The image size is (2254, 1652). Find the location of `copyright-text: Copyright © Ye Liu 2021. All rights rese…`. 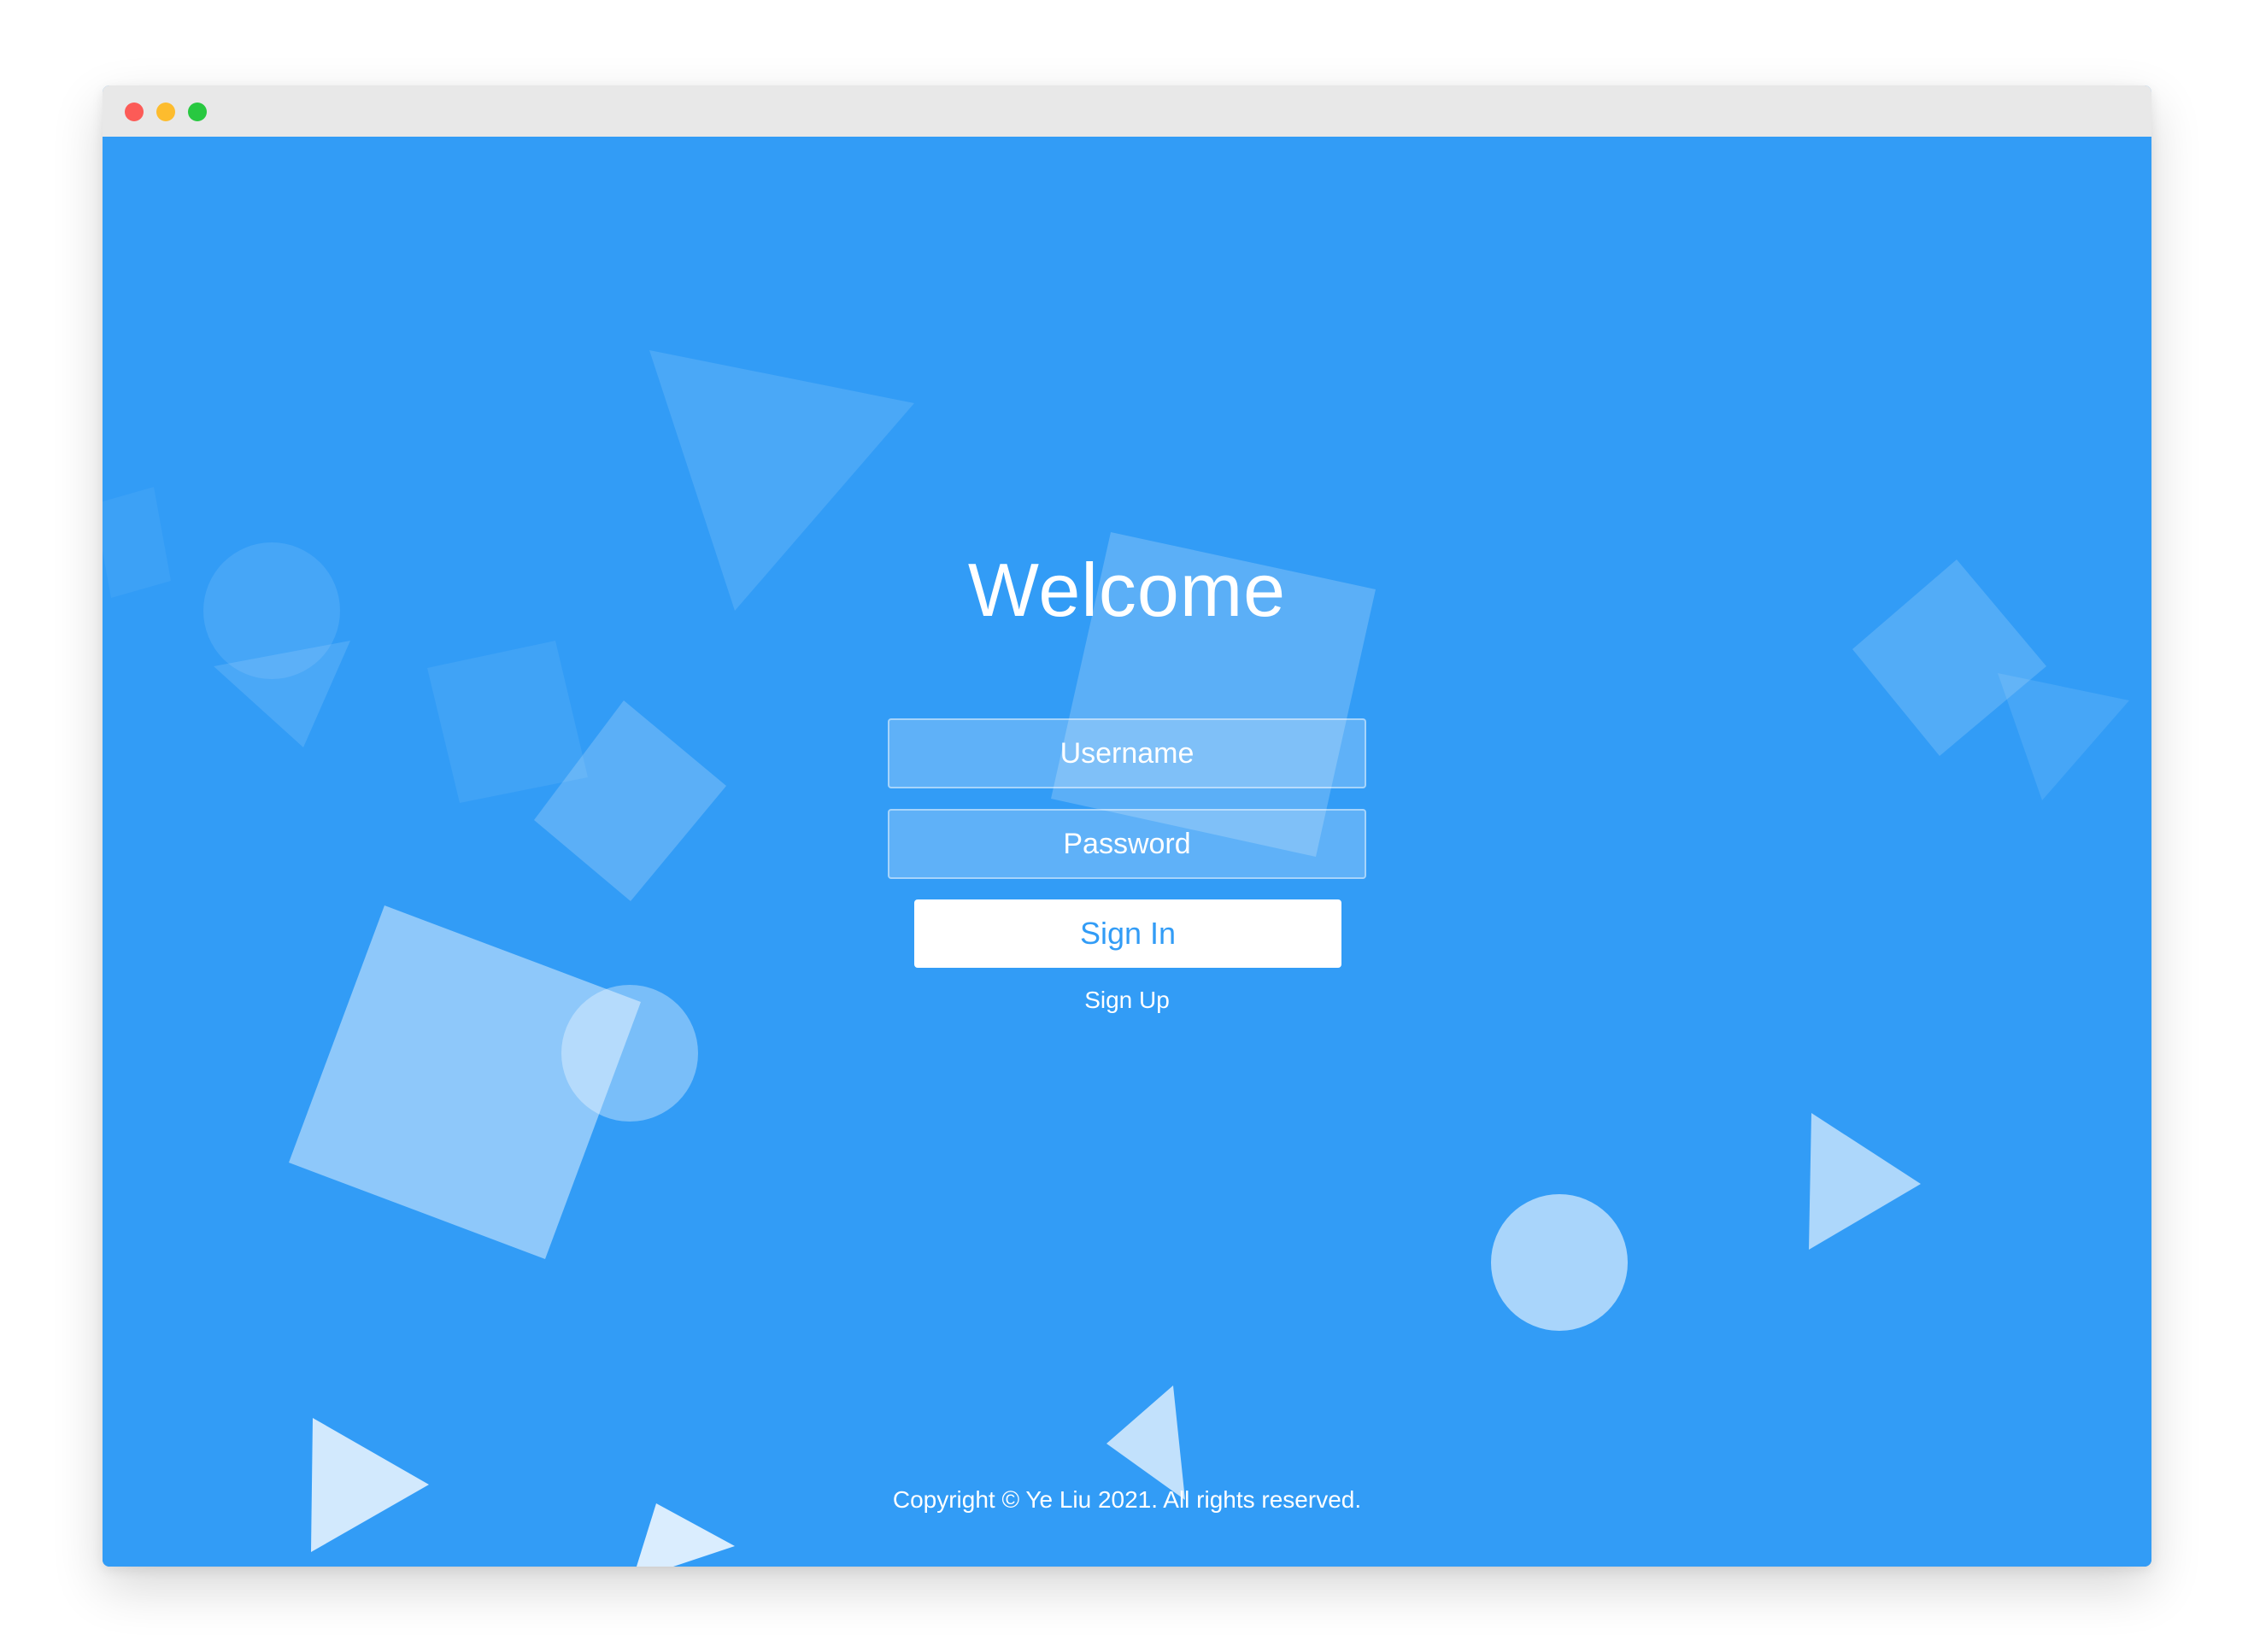

copyright-text: Copyright © Ye Liu 2021. All rights rese… is located at coordinates (1127, 1499).